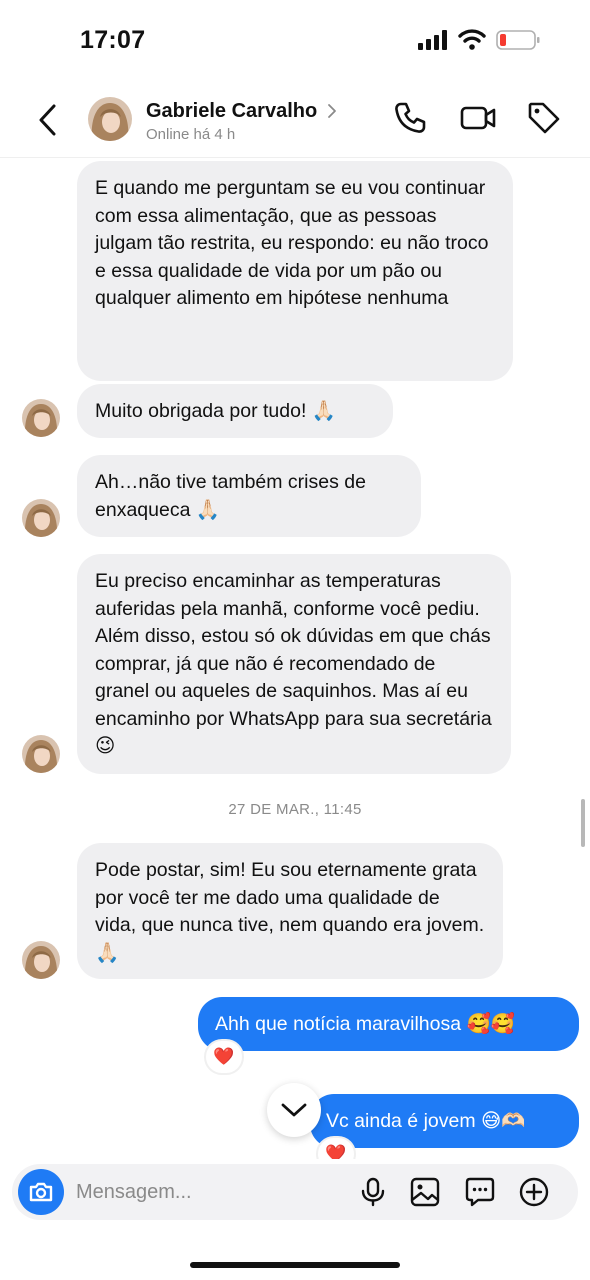 The width and height of the screenshot is (590, 1280). I want to click on camera-button, so click(41, 1192).